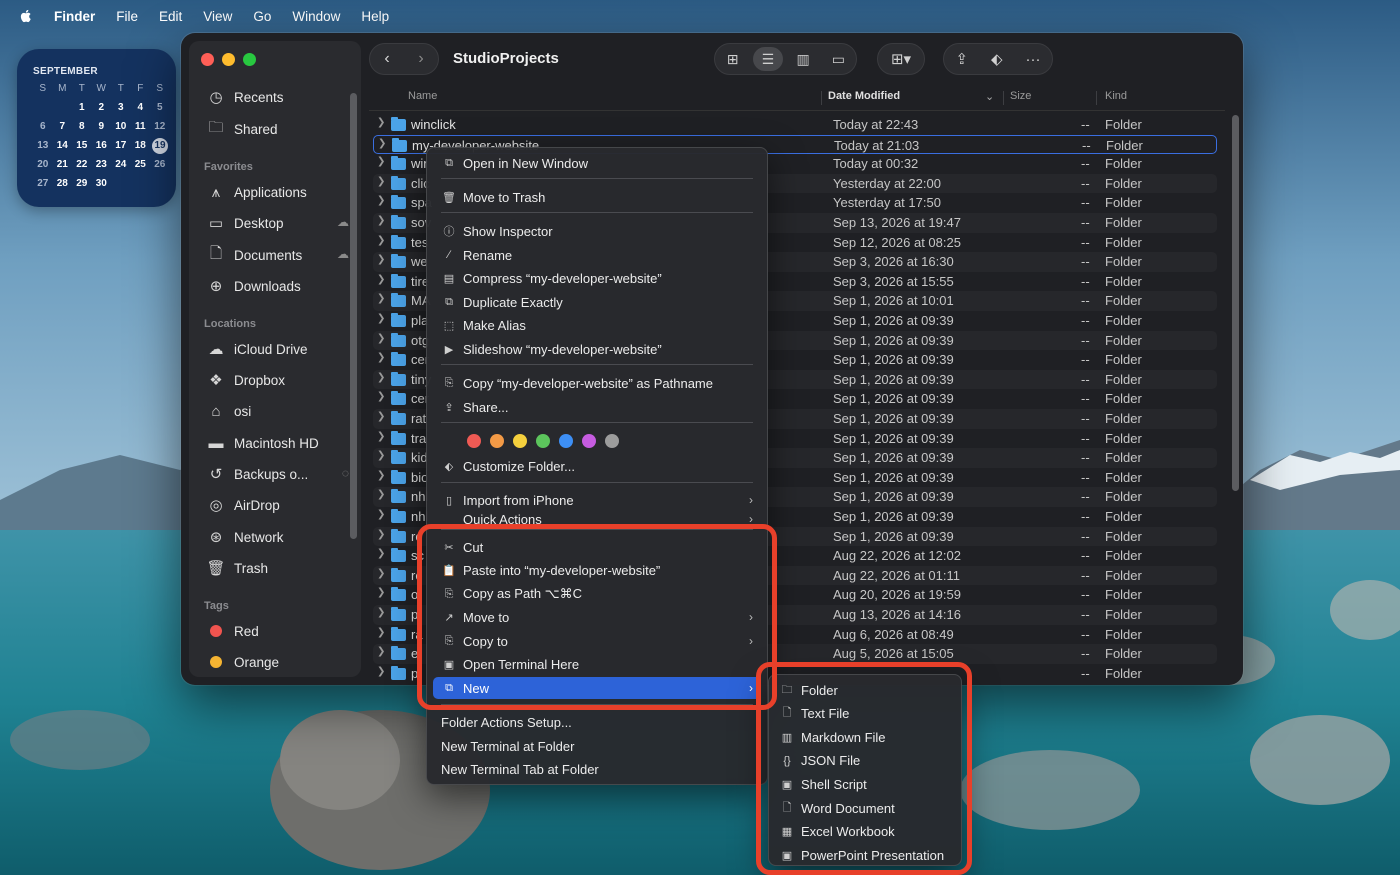 The image size is (1400, 875). I want to click on menu-help: Help, so click(375, 16).